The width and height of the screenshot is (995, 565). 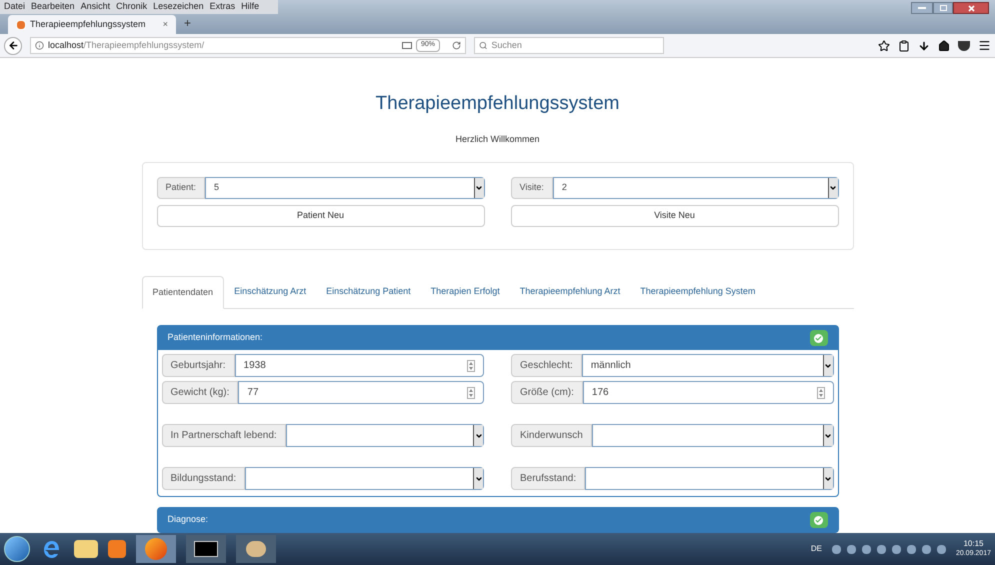 What do you see at coordinates (564, 187) in the screenshot?
I see `dropdown-value: 2` at bounding box center [564, 187].